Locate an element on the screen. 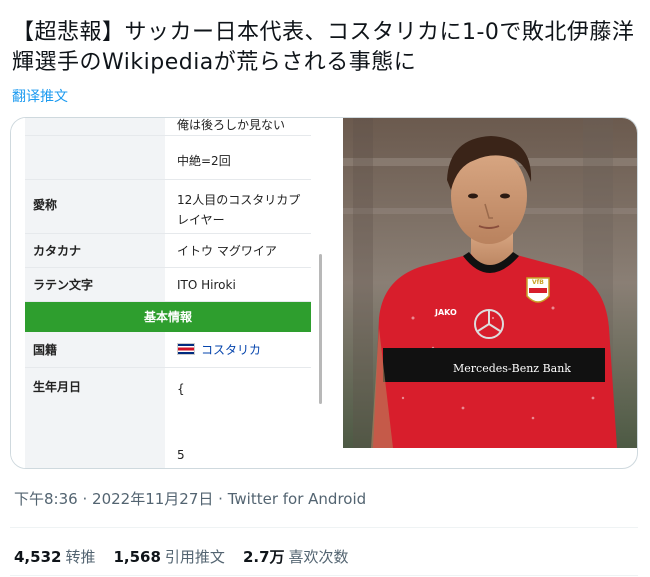  jersey-brand-text: JAKO is located at coordinates (446, 312).